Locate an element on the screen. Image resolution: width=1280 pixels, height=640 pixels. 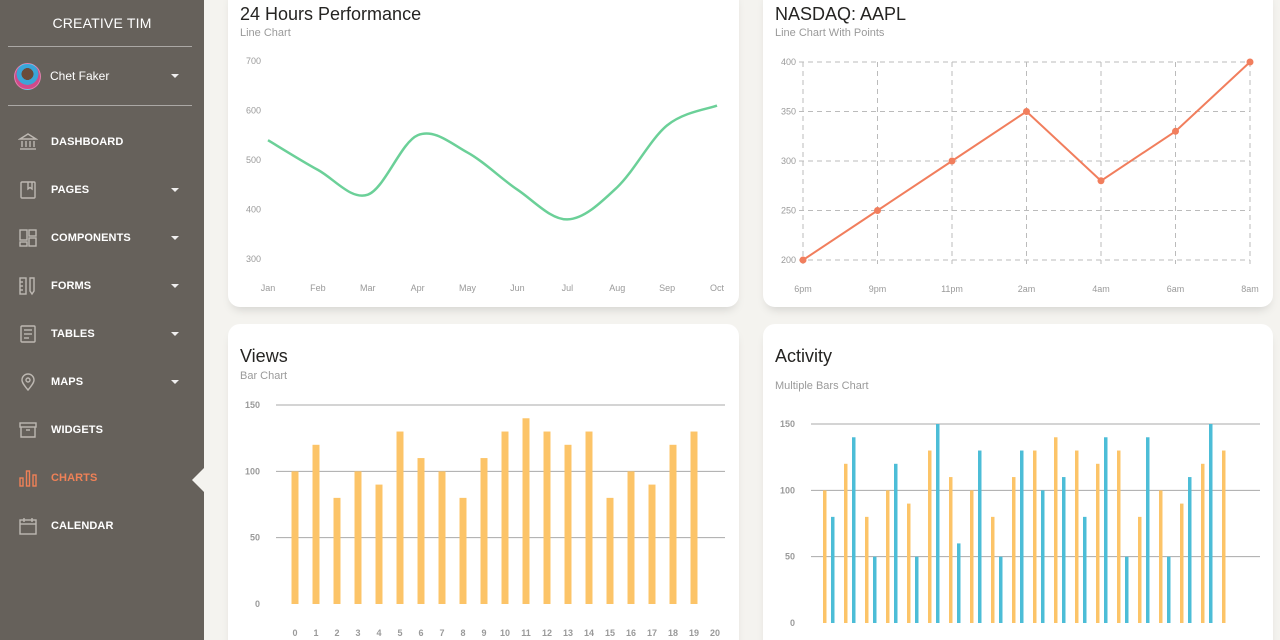
sidebar-item-label: MAPS is located at coordinates (67, 382).